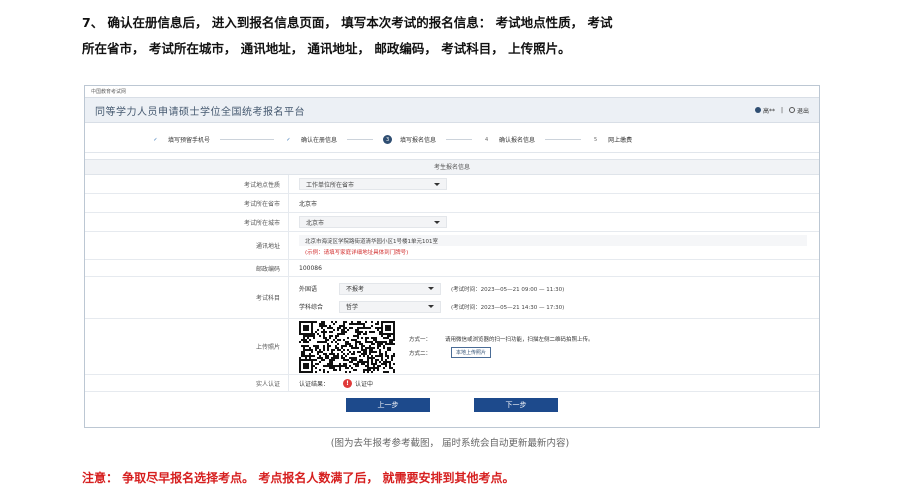 The image size is (900, 500). I want to click on subject-row-1: 外国语 不报考 (考试时间：2023—05—21 09:00 — 11:30), so click(431, 289).